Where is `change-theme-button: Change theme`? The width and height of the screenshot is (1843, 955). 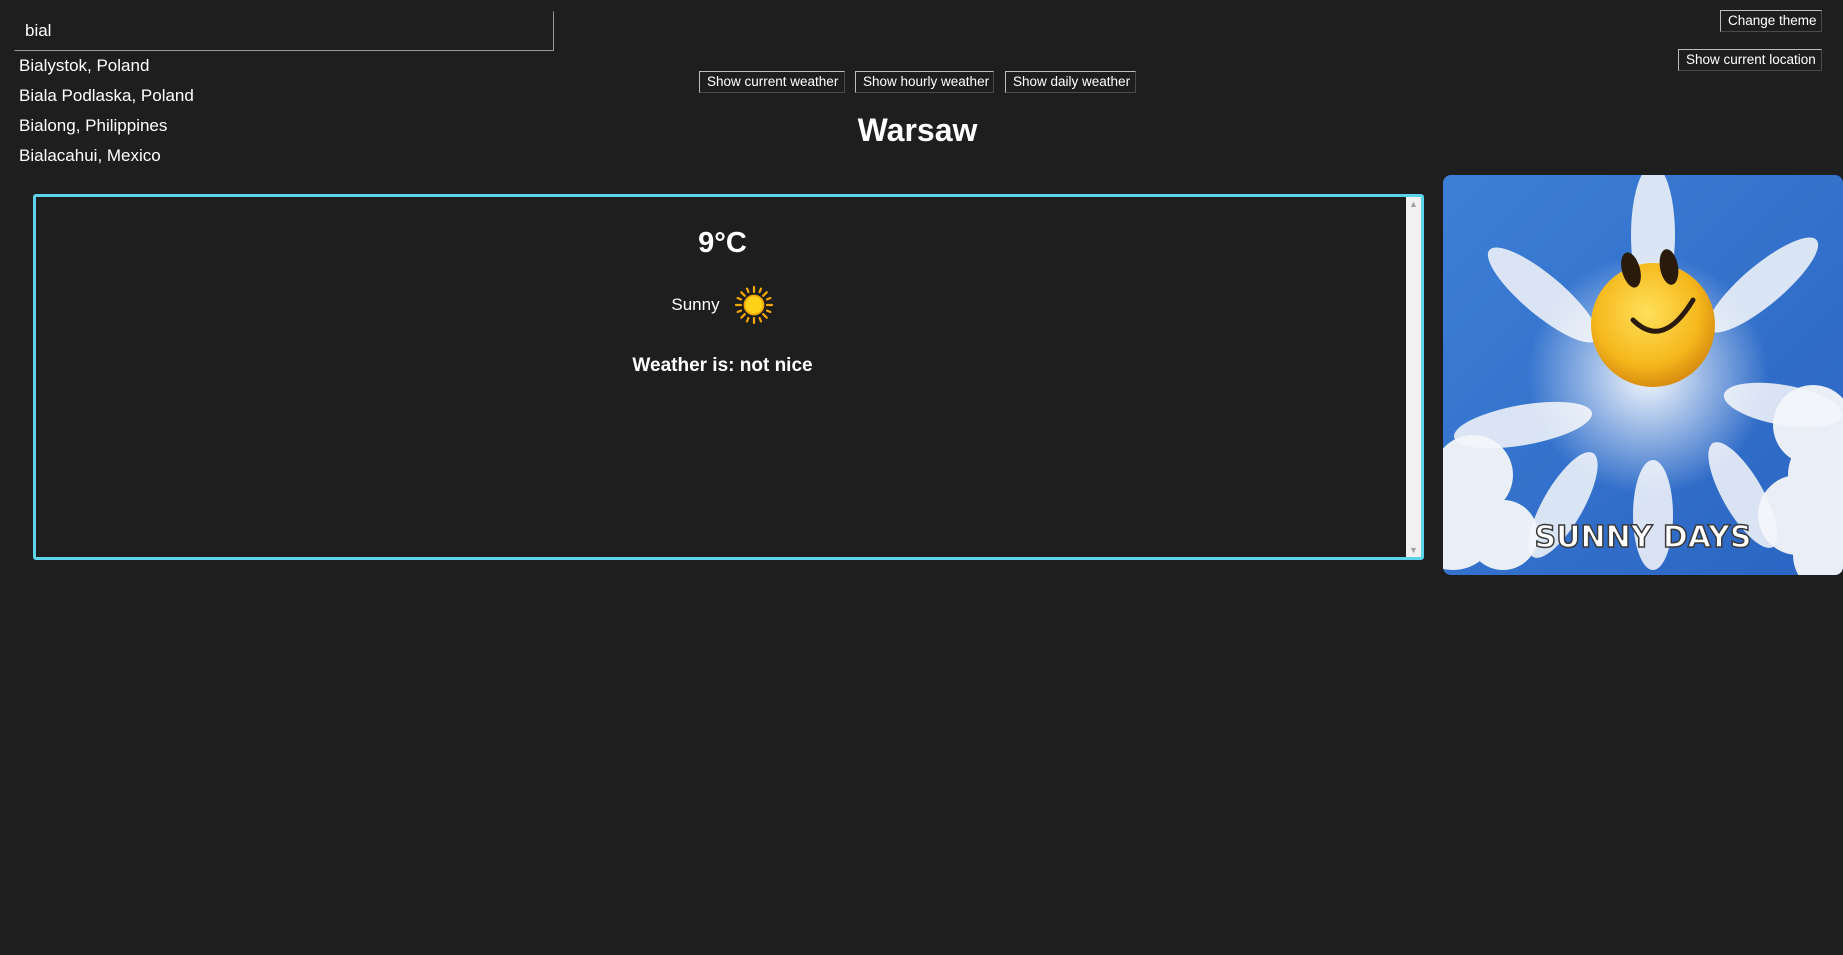
change-theme-button: Change theme is located at coordinates (1771, 21).